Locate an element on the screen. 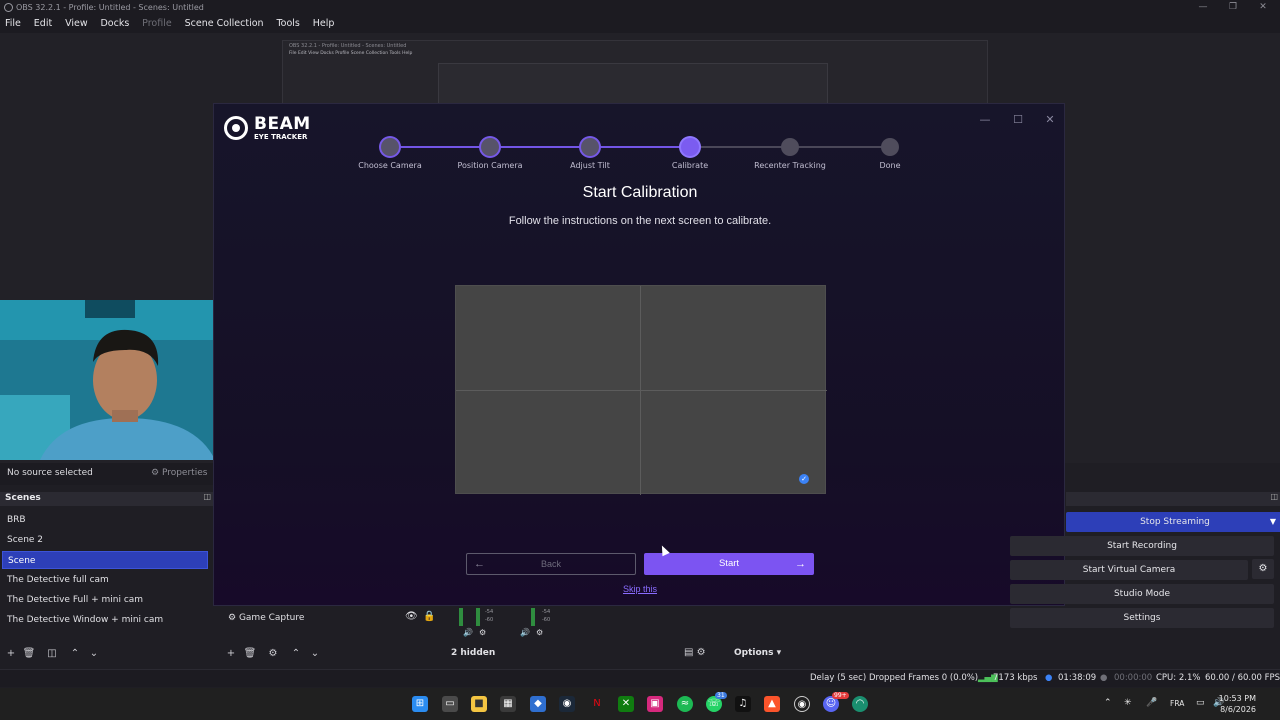 The width and height of the screenshot is (1280, 720). remove-source-icon: 🗑 is located at coordinates (250, 654).